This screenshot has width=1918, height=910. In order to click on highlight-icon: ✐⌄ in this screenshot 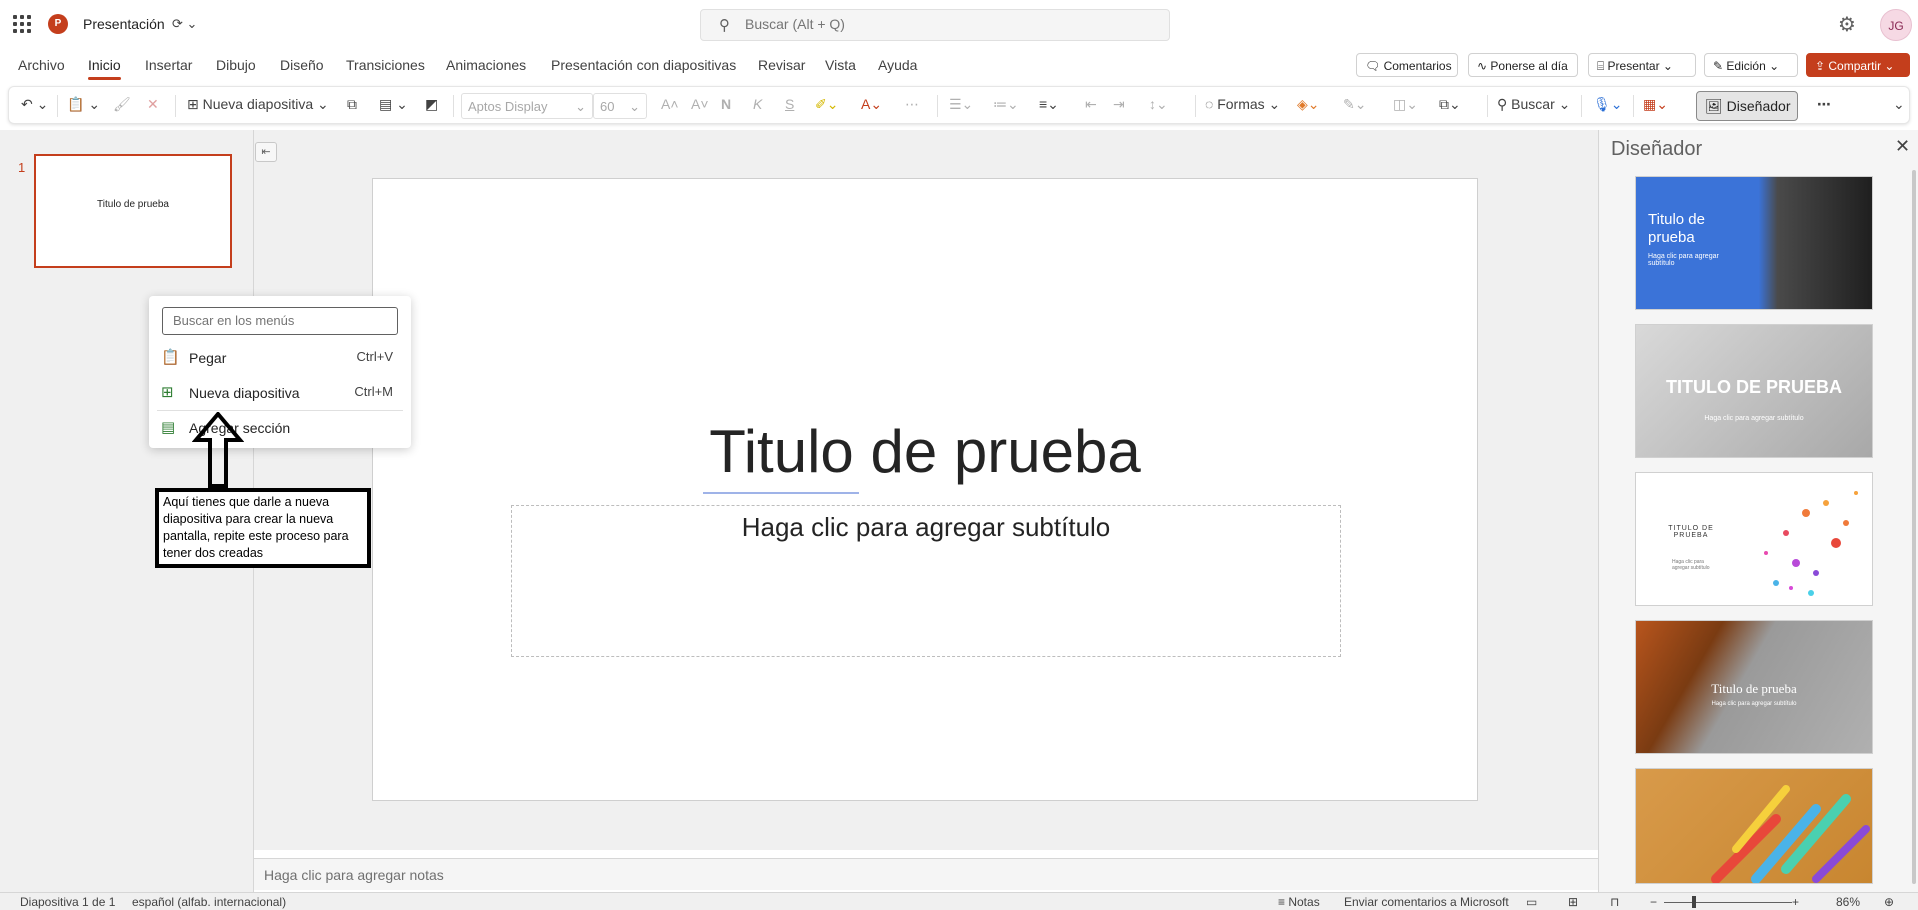, I will do `click(826, 104)`.